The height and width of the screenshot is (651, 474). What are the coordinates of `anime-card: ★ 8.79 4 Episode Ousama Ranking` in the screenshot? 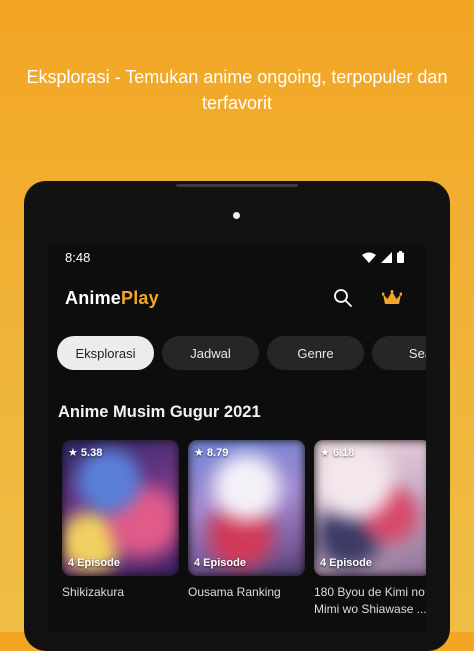 It's located at (246, 529).